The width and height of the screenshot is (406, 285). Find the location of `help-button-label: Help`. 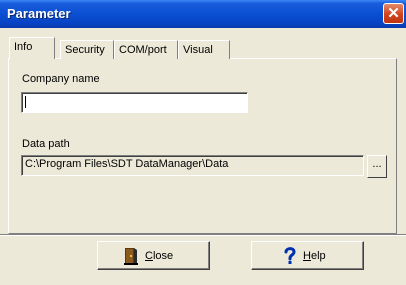

help-button-label: Help is located at coordinates (314, 256).